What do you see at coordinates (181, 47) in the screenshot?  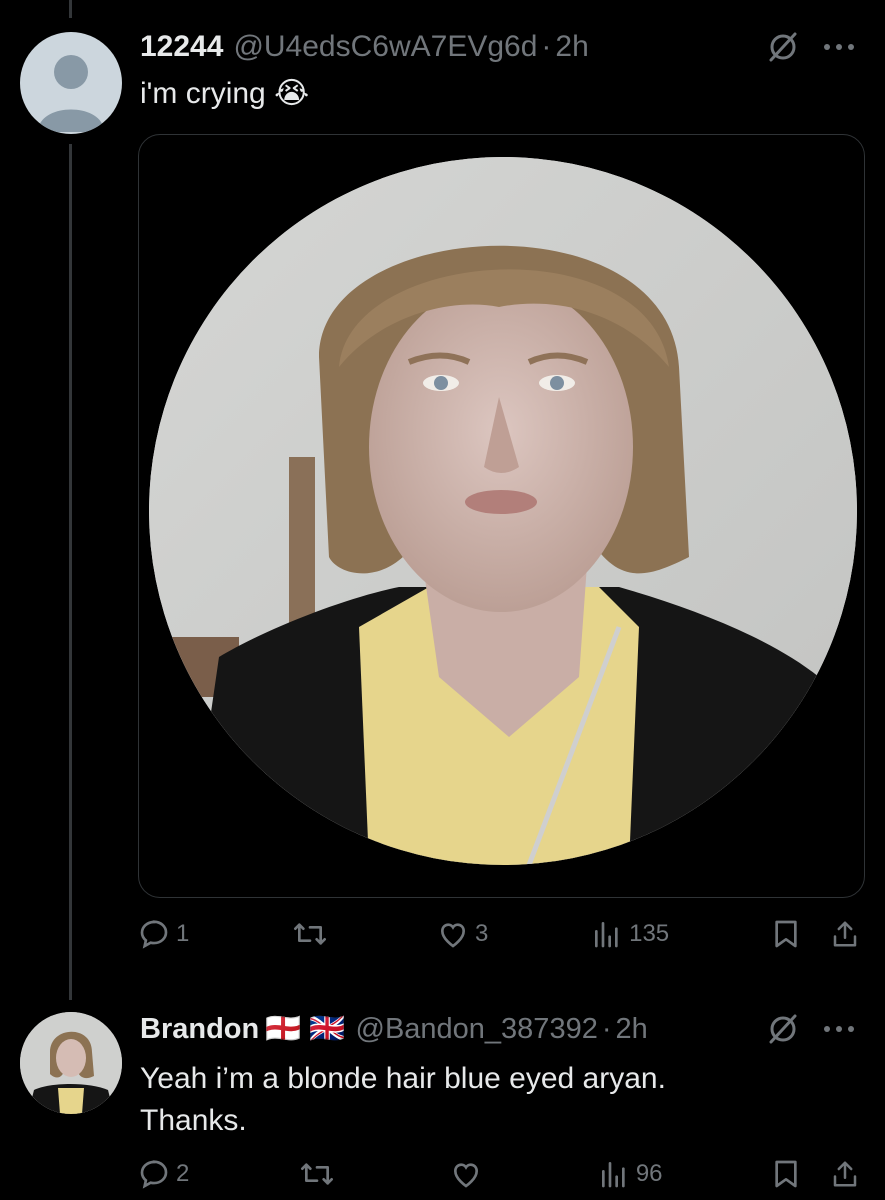 I see `display-name: 12244` at bounding box center [181, 47].